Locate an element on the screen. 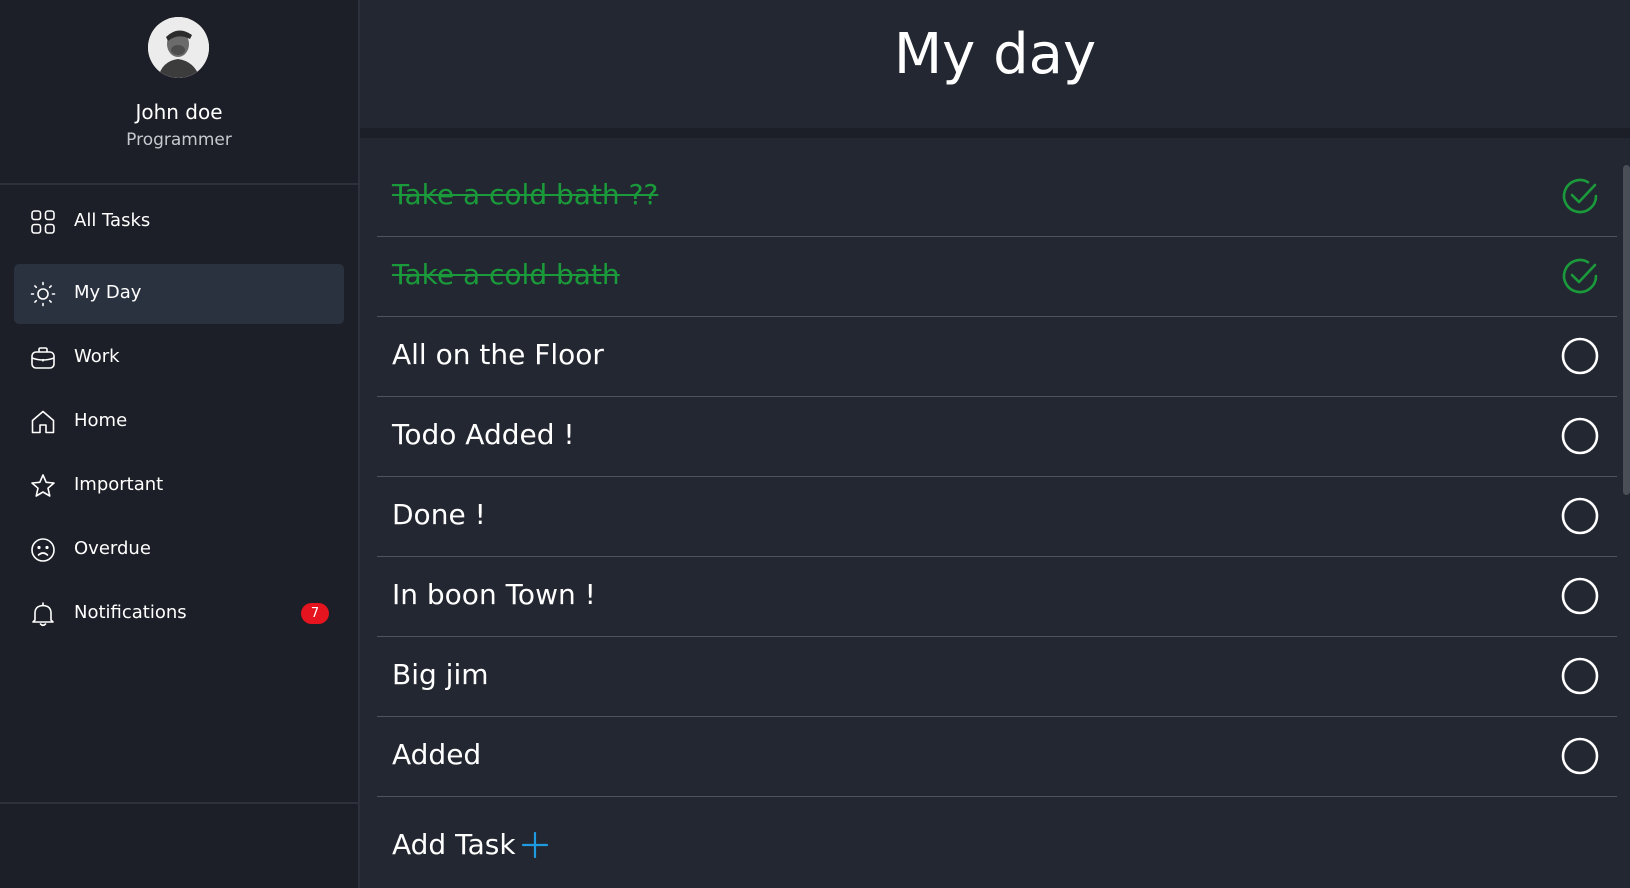 The height and width of the screenshot is (888, 1630). plus-icon is located at coordinates (534, 844).